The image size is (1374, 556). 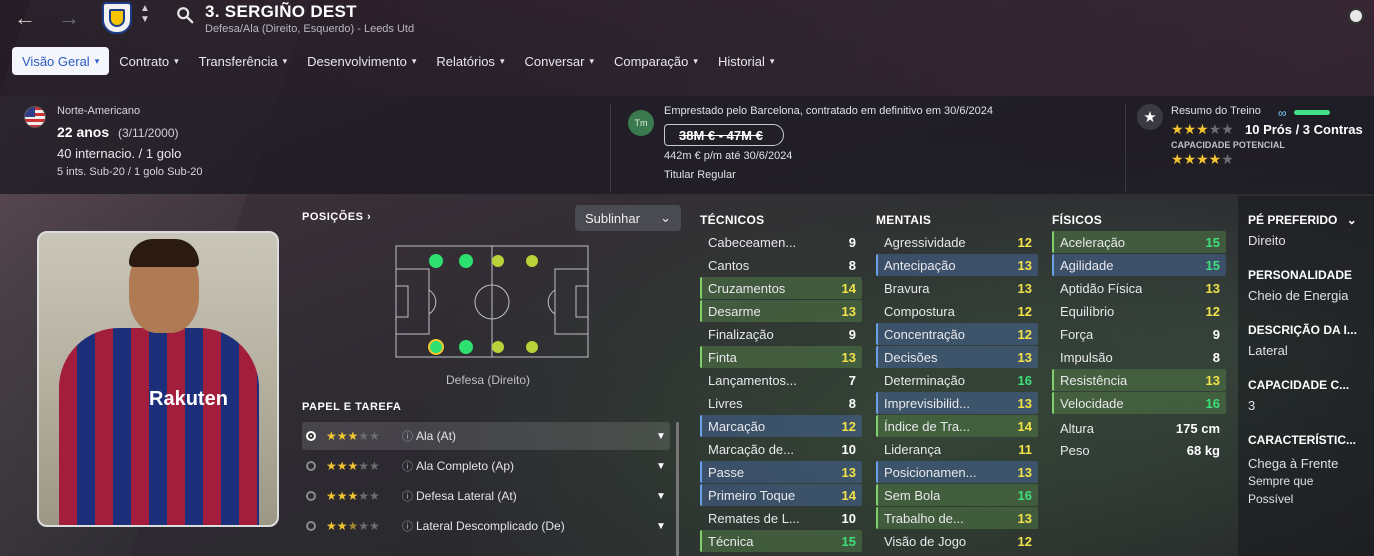 I want to click on attribute-row: Bravura 13, so click(x=957, y=288).